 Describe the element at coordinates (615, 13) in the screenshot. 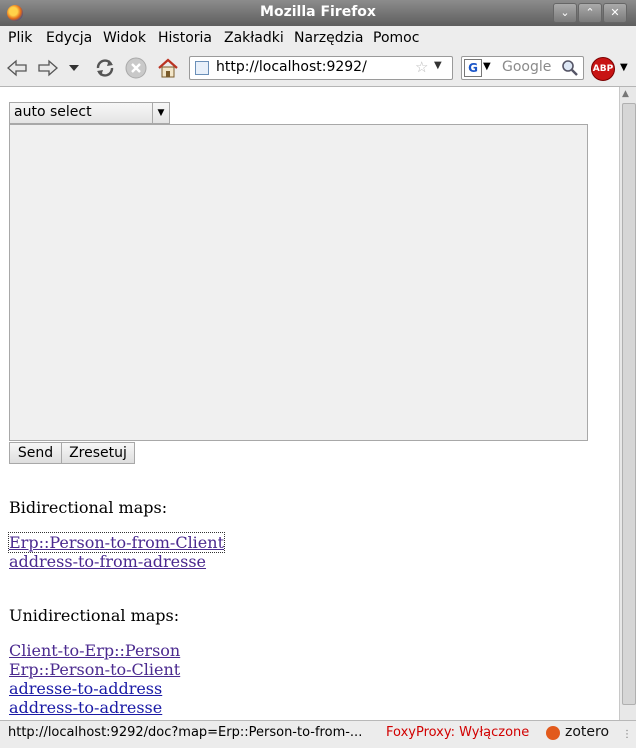

I see `close-button: ✕` at that location.